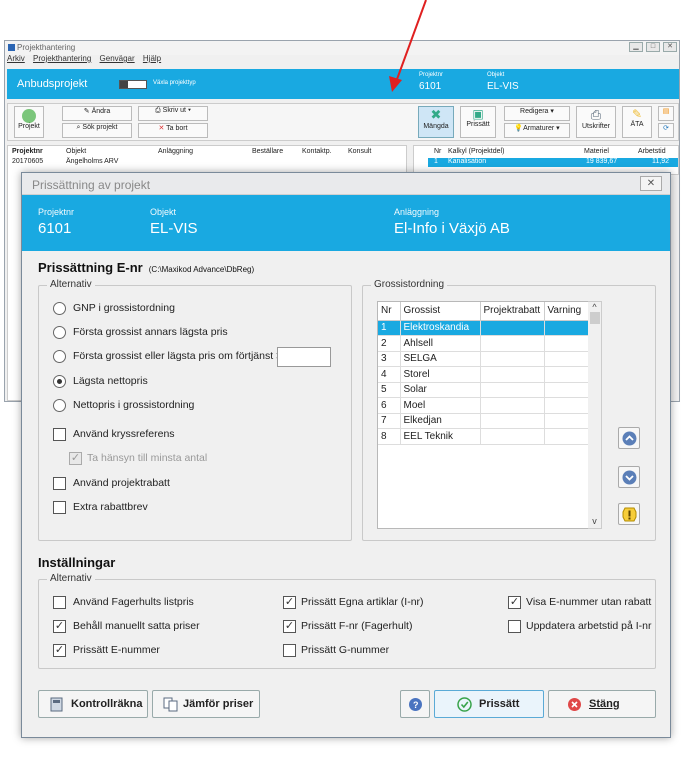  What do you see at coordinates (637, 122) in the screenshot?
I see `ata-button: ✎ ÄTA` at bounding box center [637, 122].